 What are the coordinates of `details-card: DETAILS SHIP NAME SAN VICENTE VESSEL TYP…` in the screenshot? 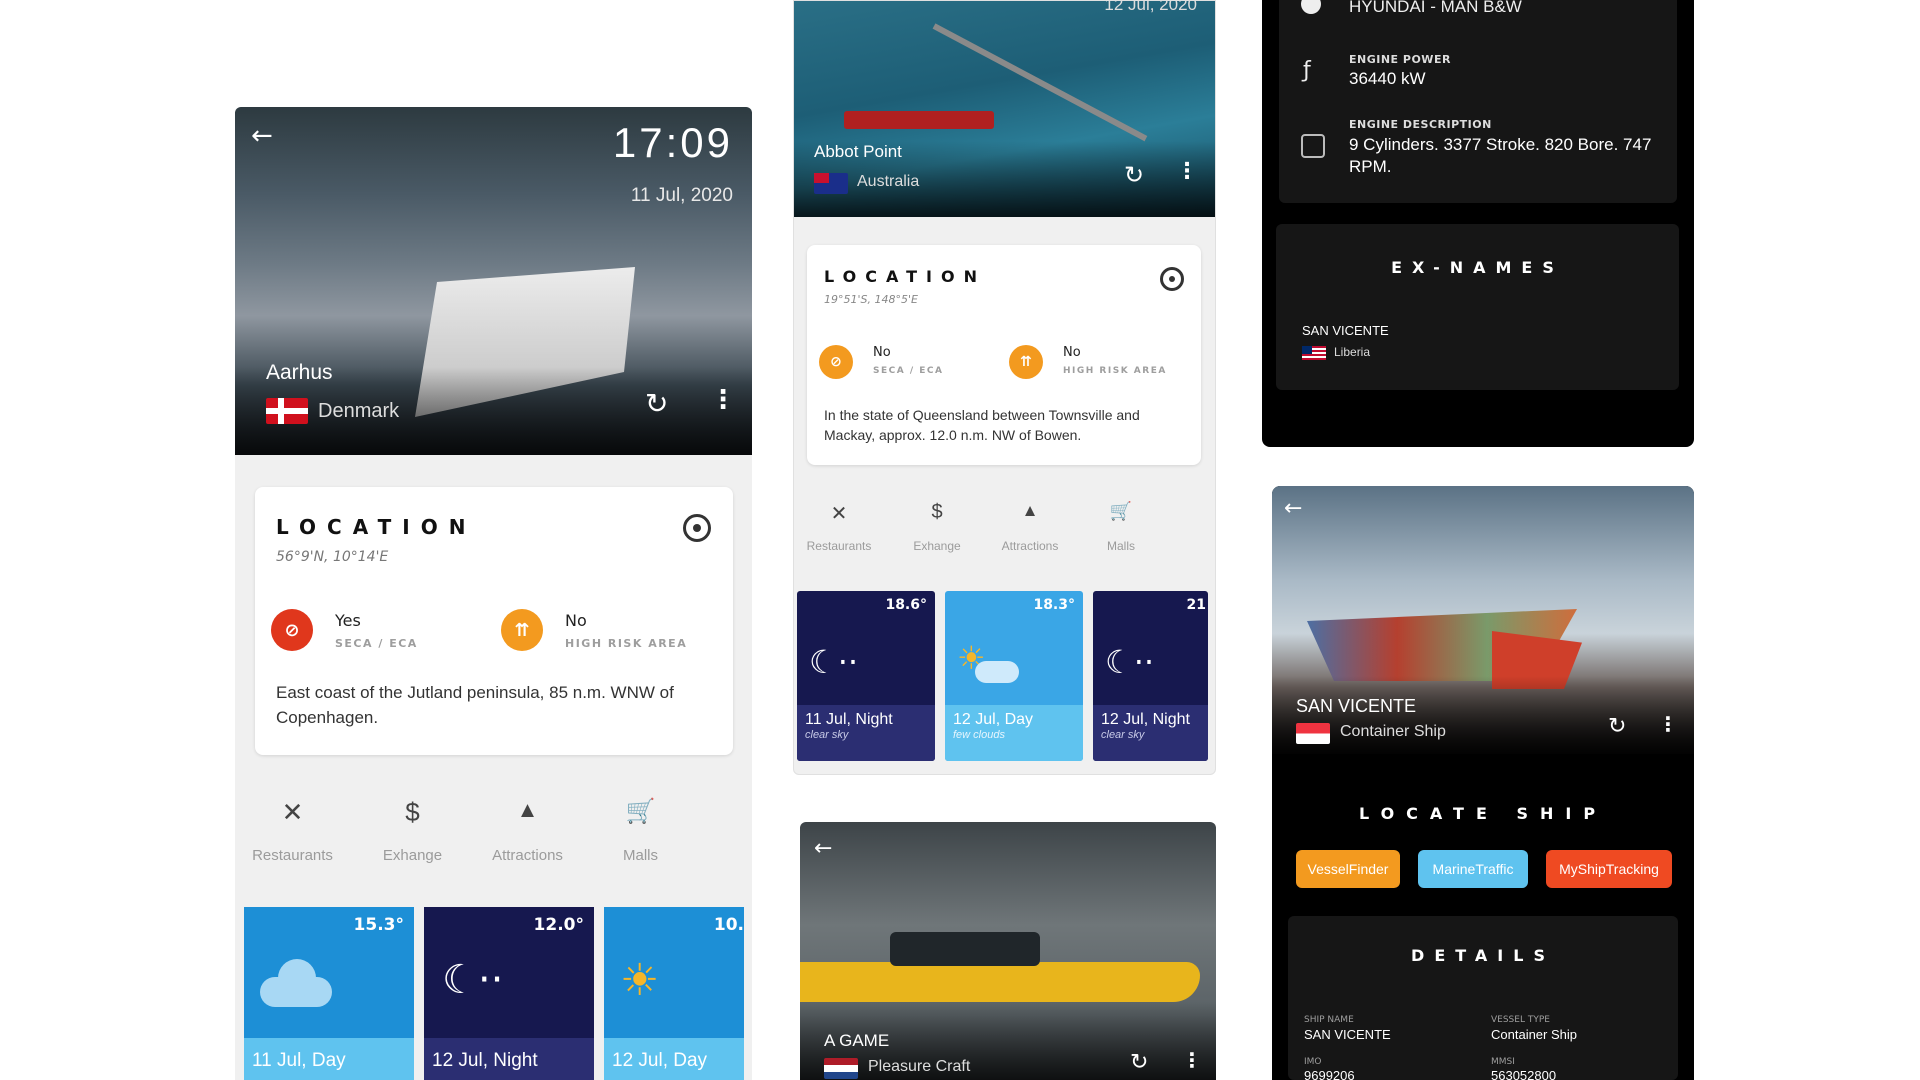 It's located at (1483, 998).